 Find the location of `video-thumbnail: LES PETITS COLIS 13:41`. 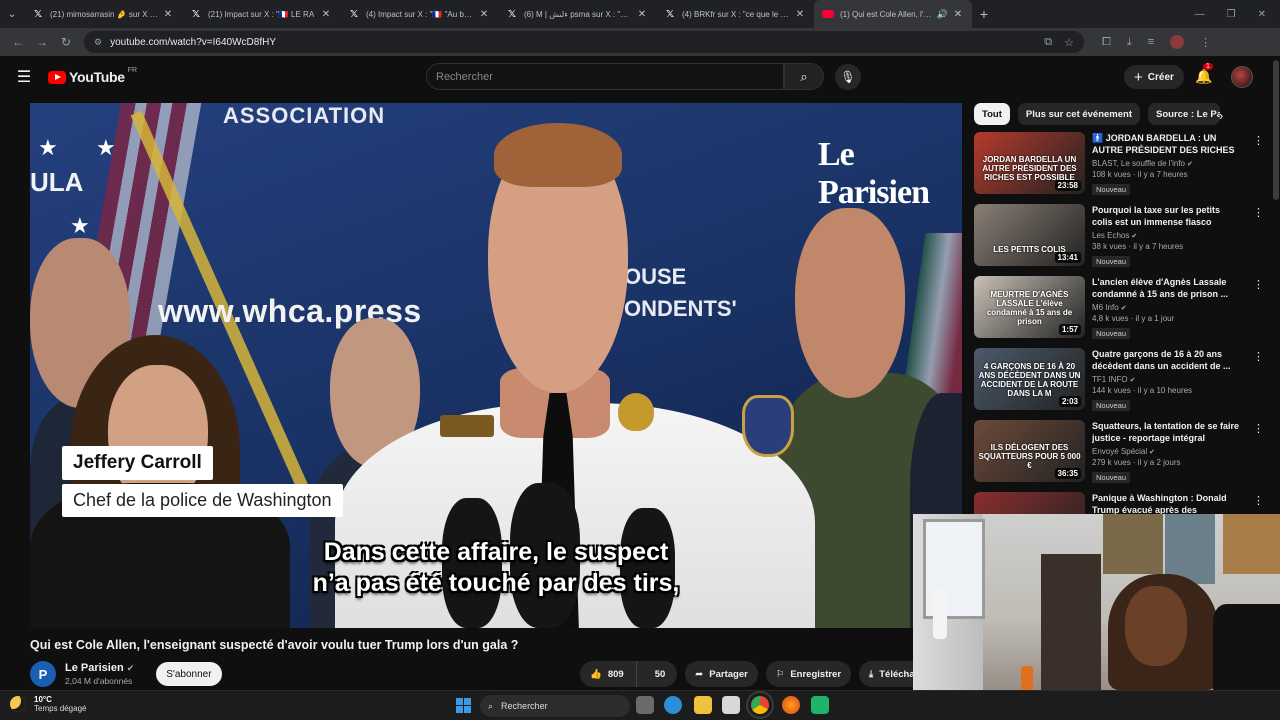

video-thumbnail: LES PETITS COLIS 13:41 is located at coordinates (1029, 235).